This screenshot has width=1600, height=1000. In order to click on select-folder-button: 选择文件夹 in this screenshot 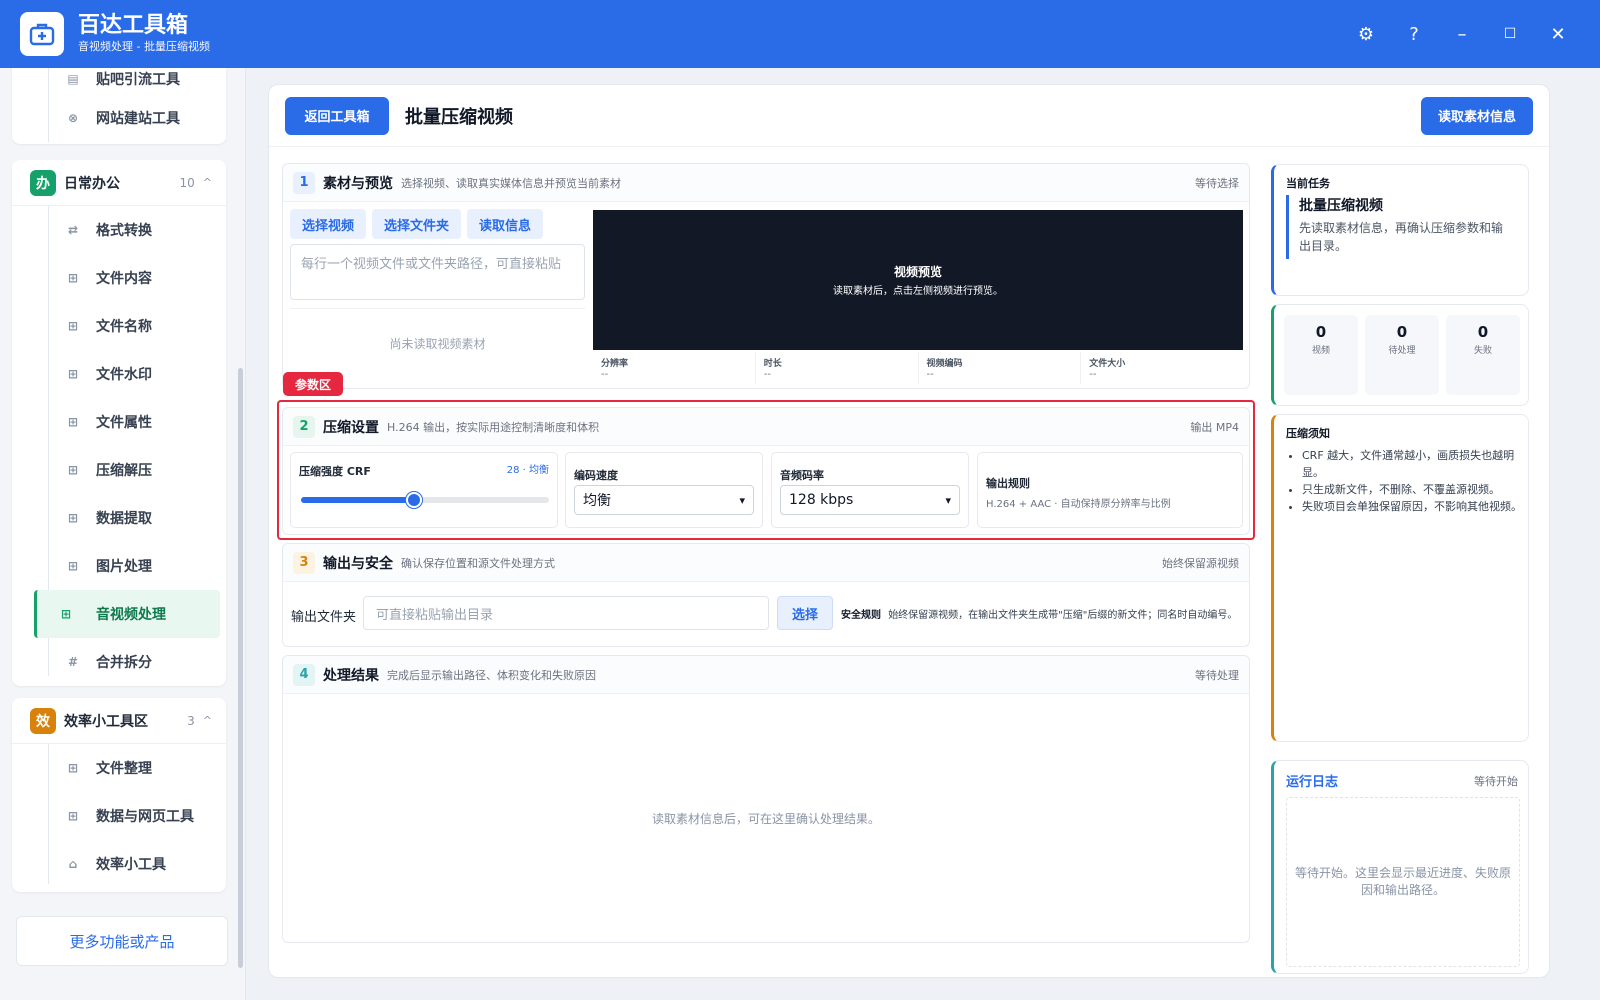, I will do `click(417, 224)`.